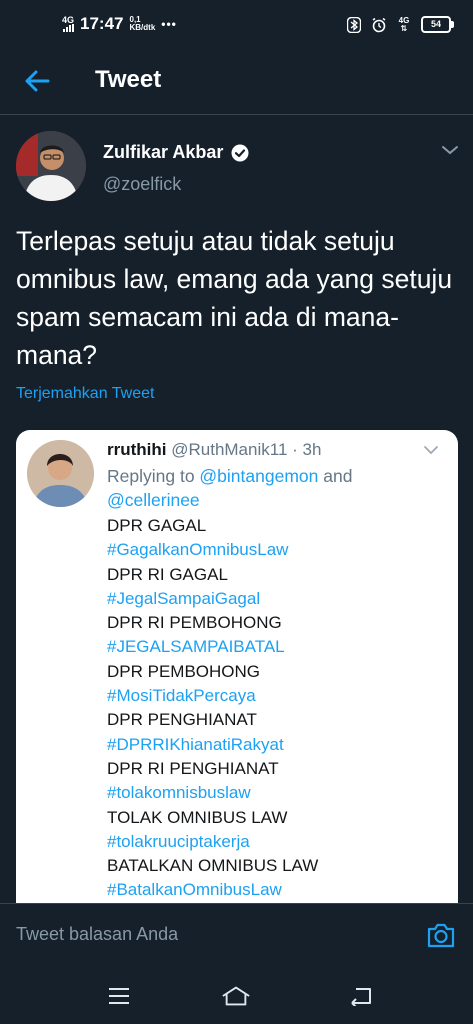  I want to click on status-right: 4G ⇅ 54, so click(400, 24).